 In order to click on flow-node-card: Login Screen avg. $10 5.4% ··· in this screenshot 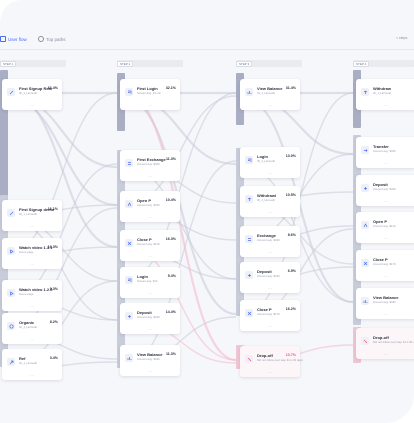, I will do `click(150, 282)`.